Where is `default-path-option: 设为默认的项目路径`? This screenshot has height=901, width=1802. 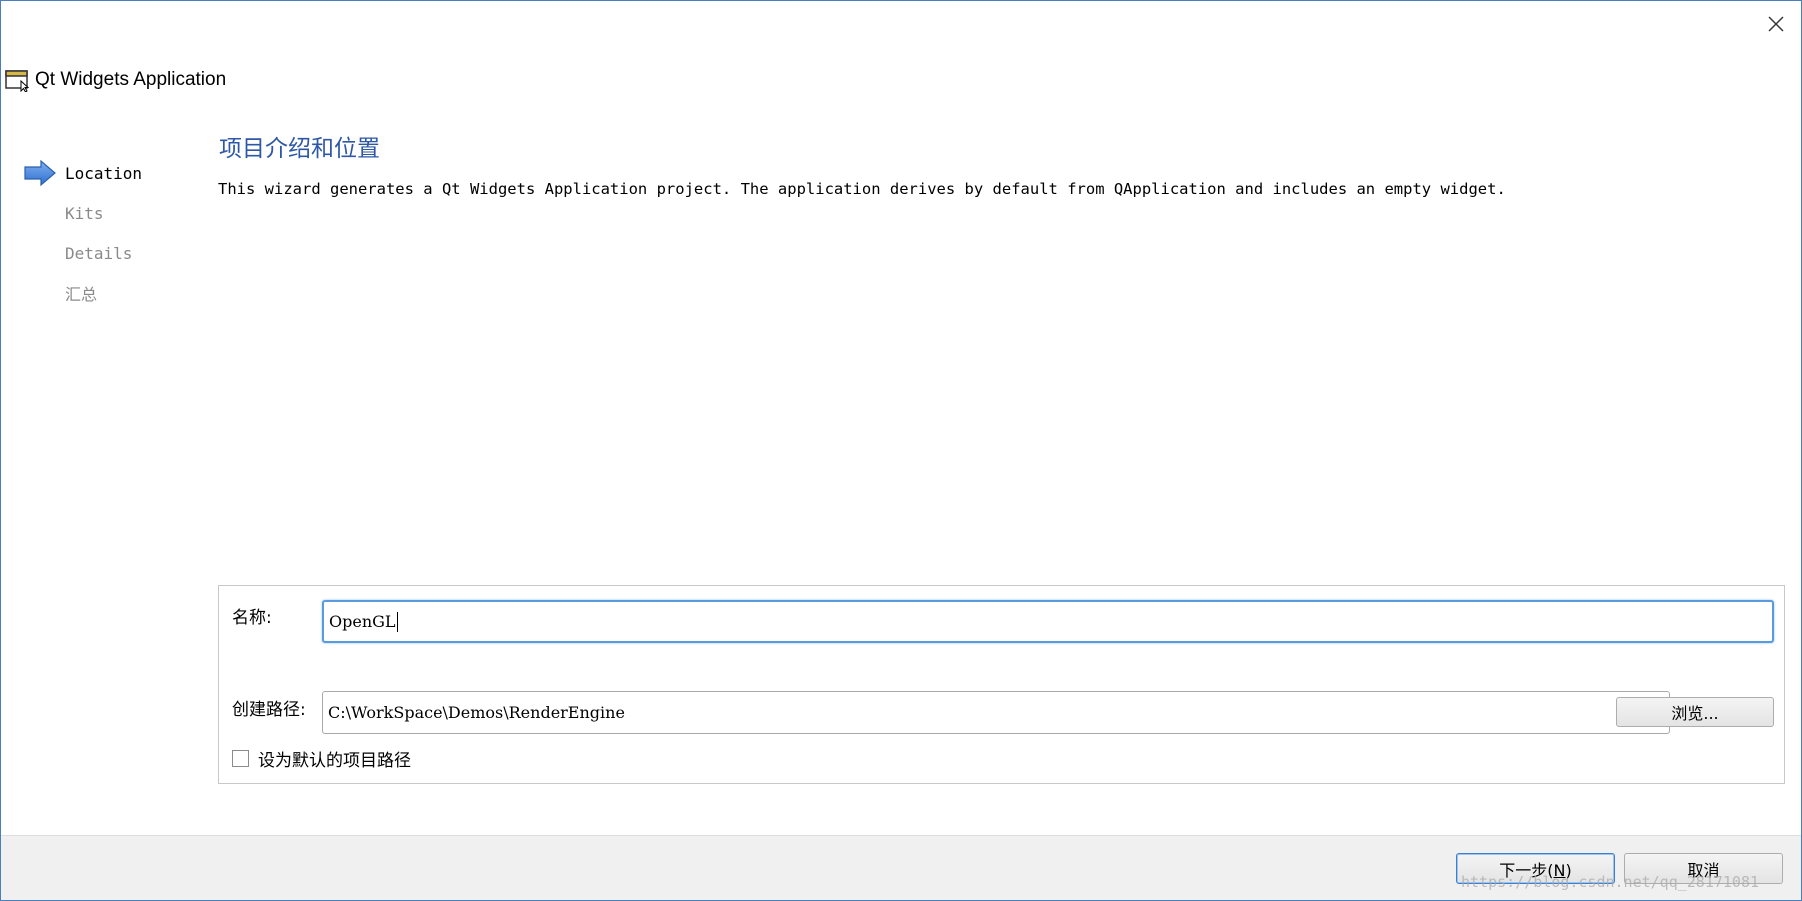
default-path-option: 设为默认的项目路径 is located at coordinates (321, 758).